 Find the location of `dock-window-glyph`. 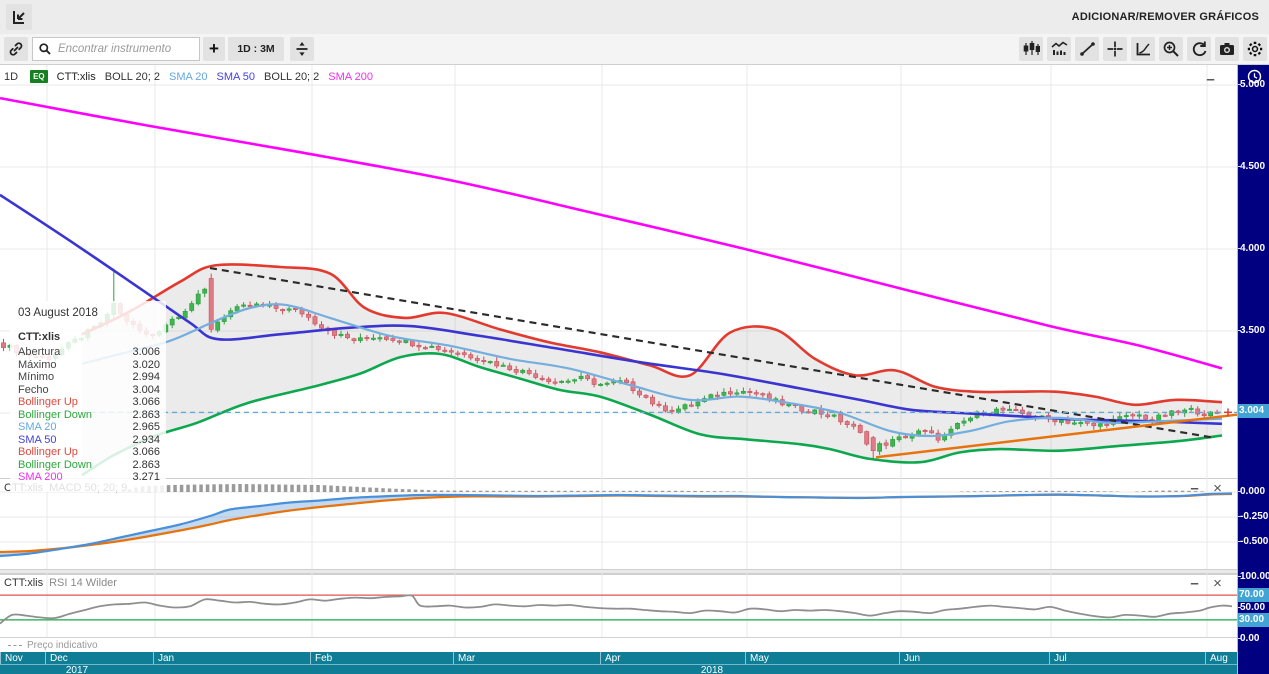

dock-window-glyph is located at coordinates (19, 17).